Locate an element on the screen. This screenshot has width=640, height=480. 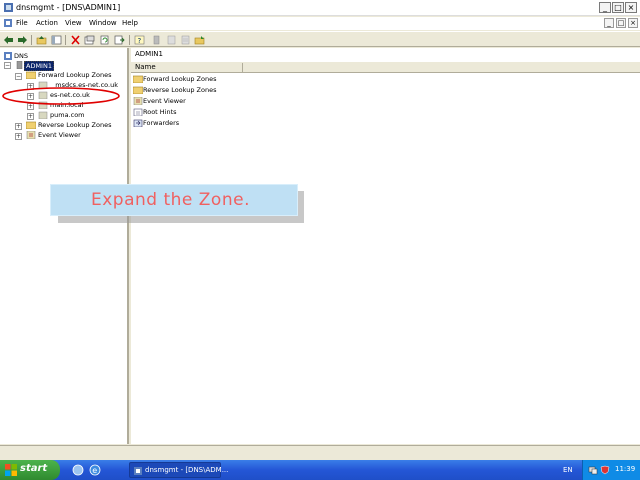
console-icon is located at coordinates (8, 23).